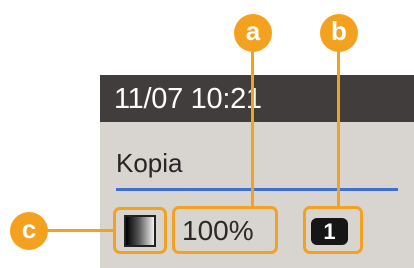 The height and width of the screenshot is (268, 414). What do you see at coordinates (225, 230) in the screenshot?
I see `highlight-zoom` at bounding box center [225, 230].